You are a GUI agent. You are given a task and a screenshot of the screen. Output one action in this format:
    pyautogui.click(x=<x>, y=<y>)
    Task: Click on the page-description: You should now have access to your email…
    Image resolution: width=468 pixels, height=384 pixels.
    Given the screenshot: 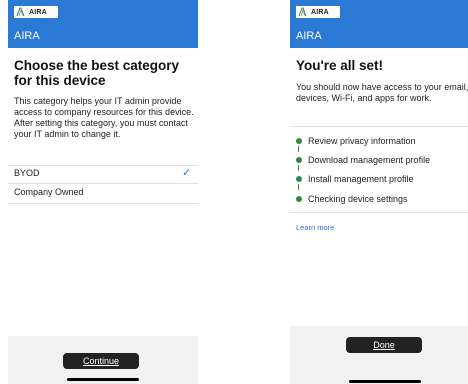 What is the action you would take?
    pyautogui.click(x=382, y=92)
    